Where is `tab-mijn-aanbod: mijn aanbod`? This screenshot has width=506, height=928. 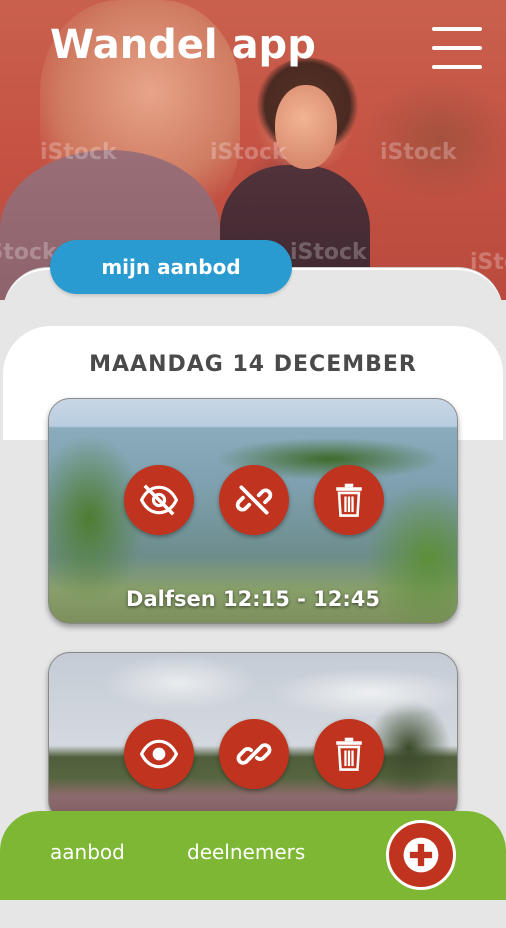 tab-mijn-aanbod: mijn aanbod is located at coordinates (171, 267).